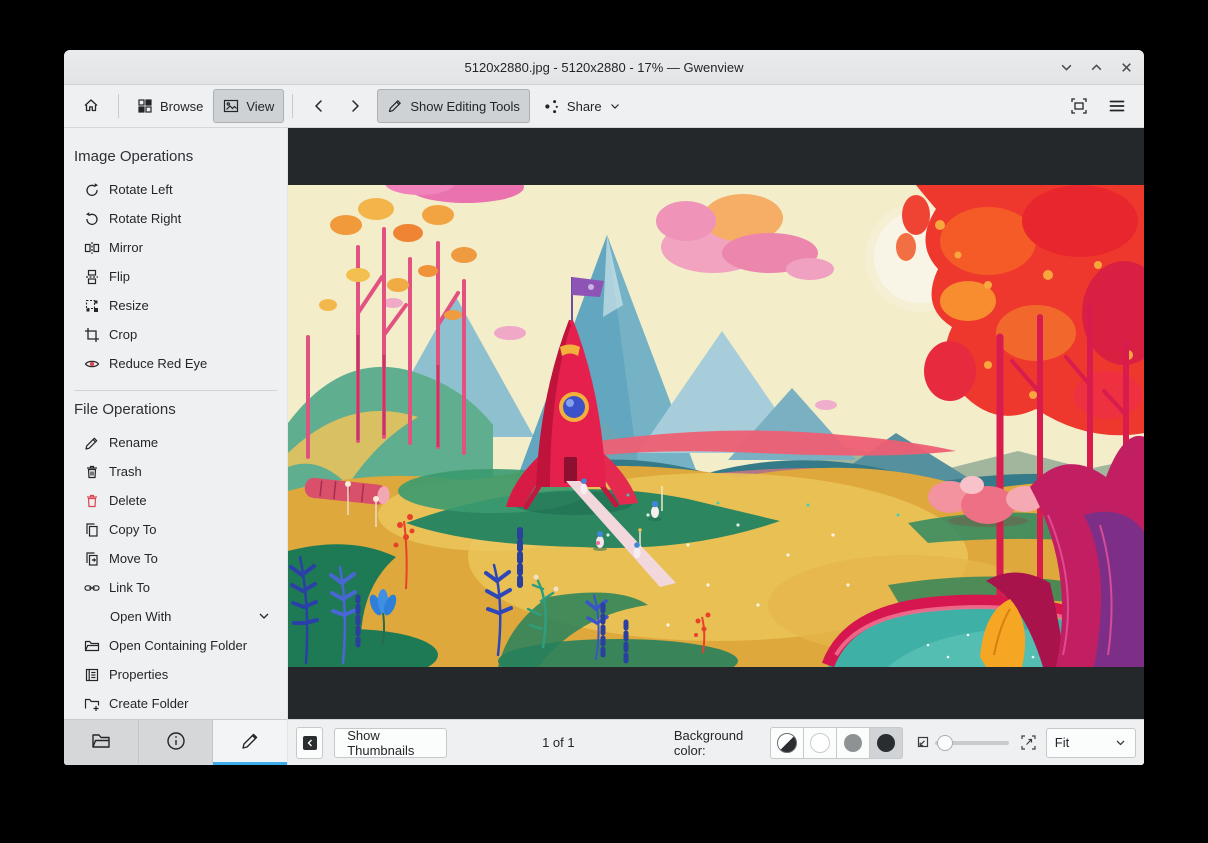 This screenshot has width=1208, height=843. I want to click on sidebar-item-delete: Delete, so click(175, 500).